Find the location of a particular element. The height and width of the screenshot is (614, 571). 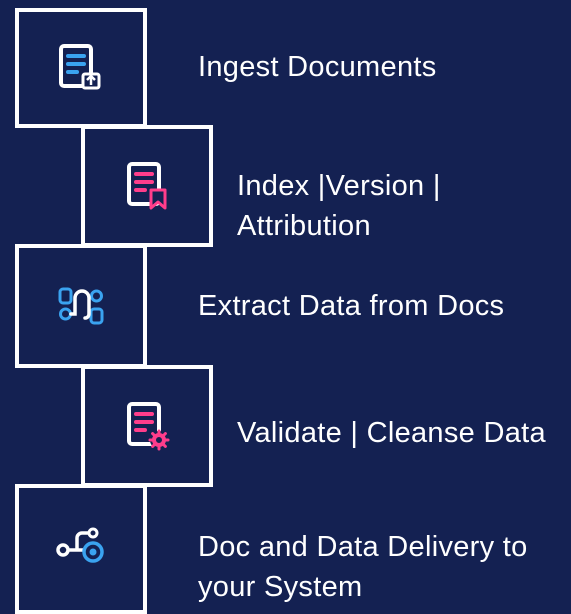

step-3-label: Extract Data from Docs is located at coordinates (351, 306).